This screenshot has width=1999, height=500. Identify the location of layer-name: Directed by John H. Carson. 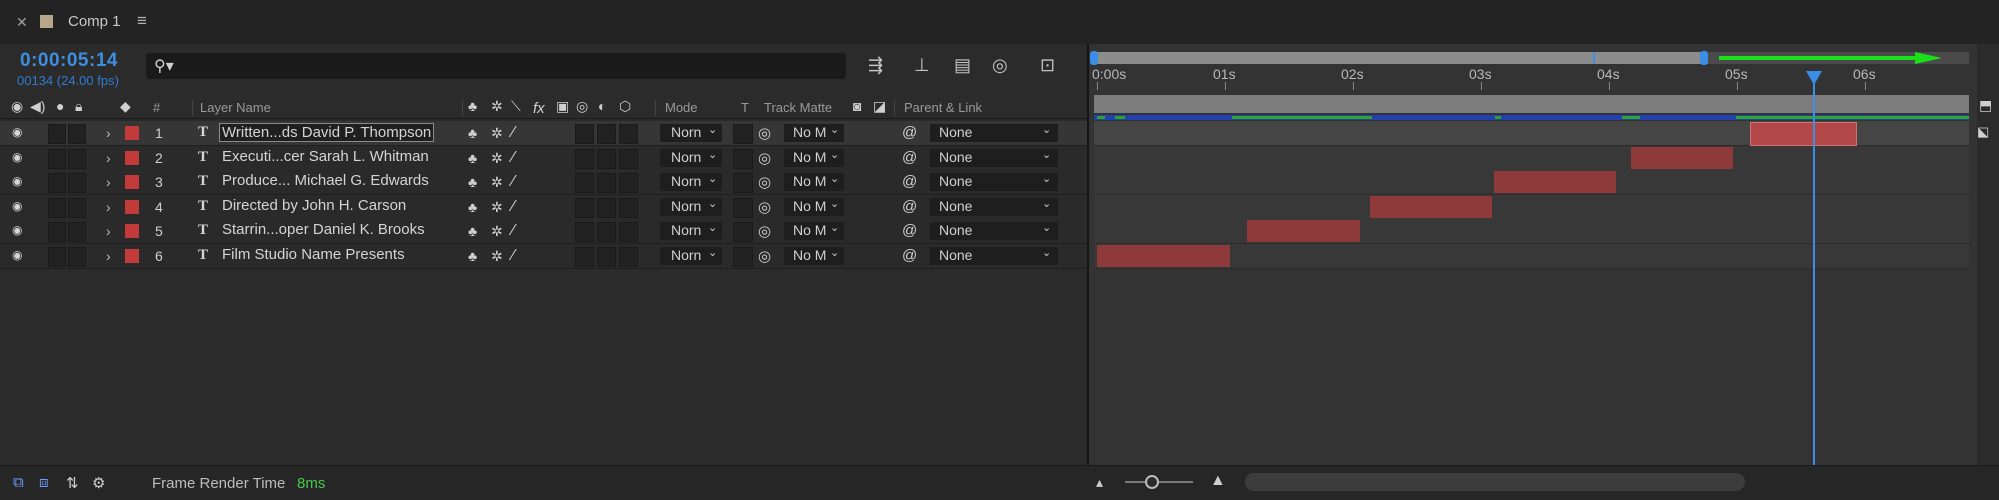
(314, 205).